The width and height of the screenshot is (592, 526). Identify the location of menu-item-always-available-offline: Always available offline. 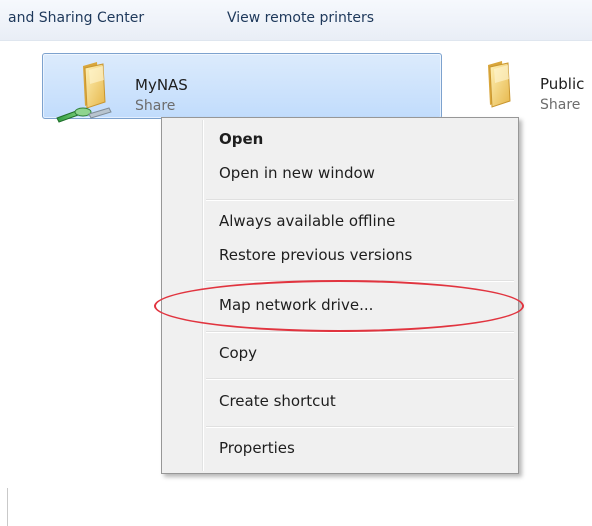
(307, 221).